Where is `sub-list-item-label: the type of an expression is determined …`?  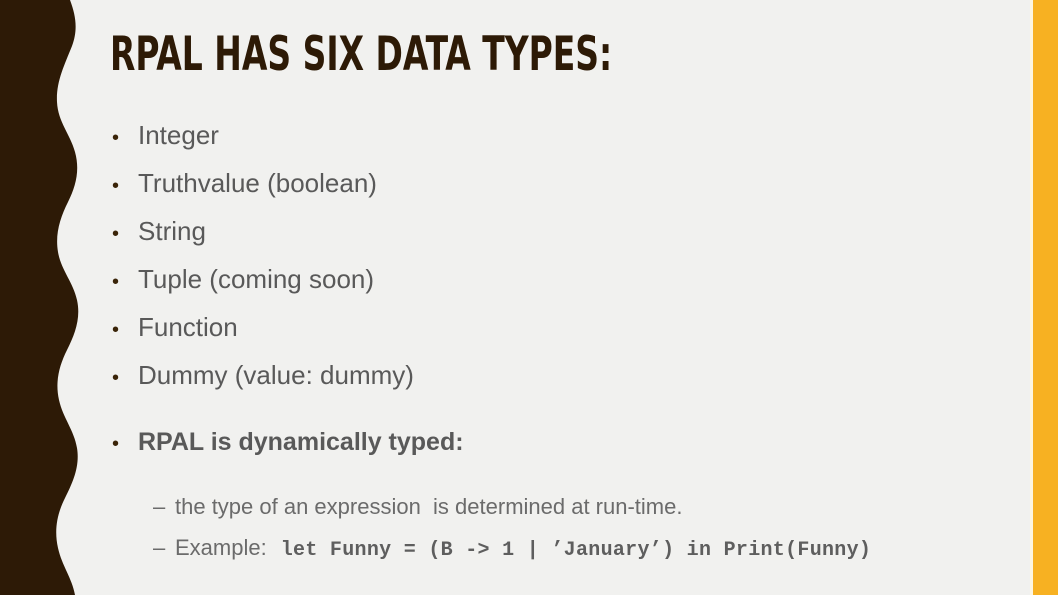 sub-list-item-label: the type of an expression is determined … is located at coordinates (429, 506).